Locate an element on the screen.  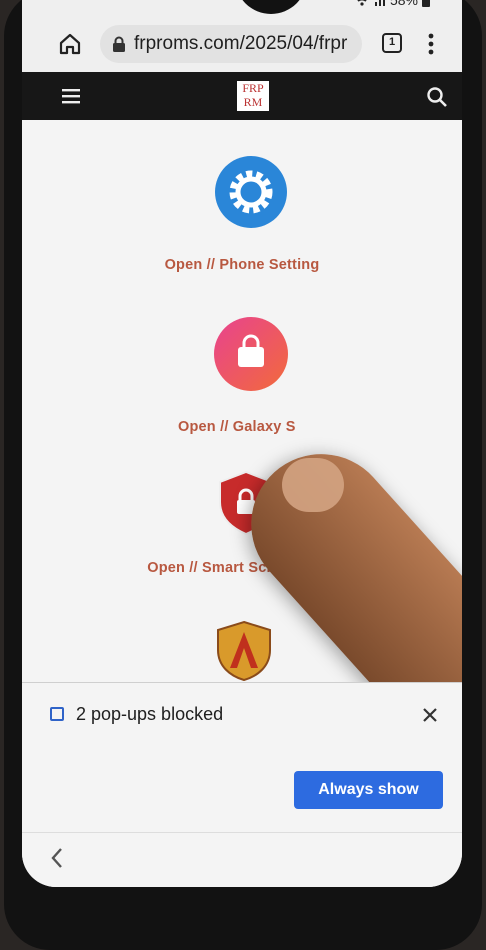
galaxy-store-icon is located at coordinates (251, 354).